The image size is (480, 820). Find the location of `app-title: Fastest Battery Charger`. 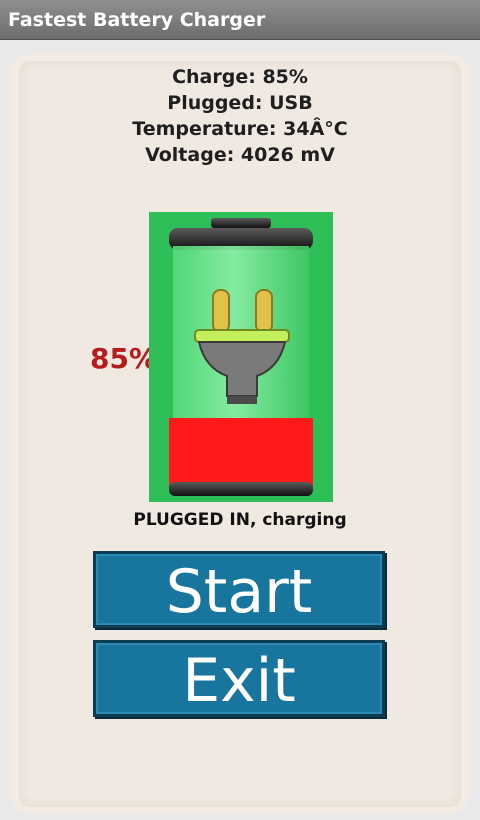

app-title: Fastest Battery Charger is located at coordinates (137, 20).